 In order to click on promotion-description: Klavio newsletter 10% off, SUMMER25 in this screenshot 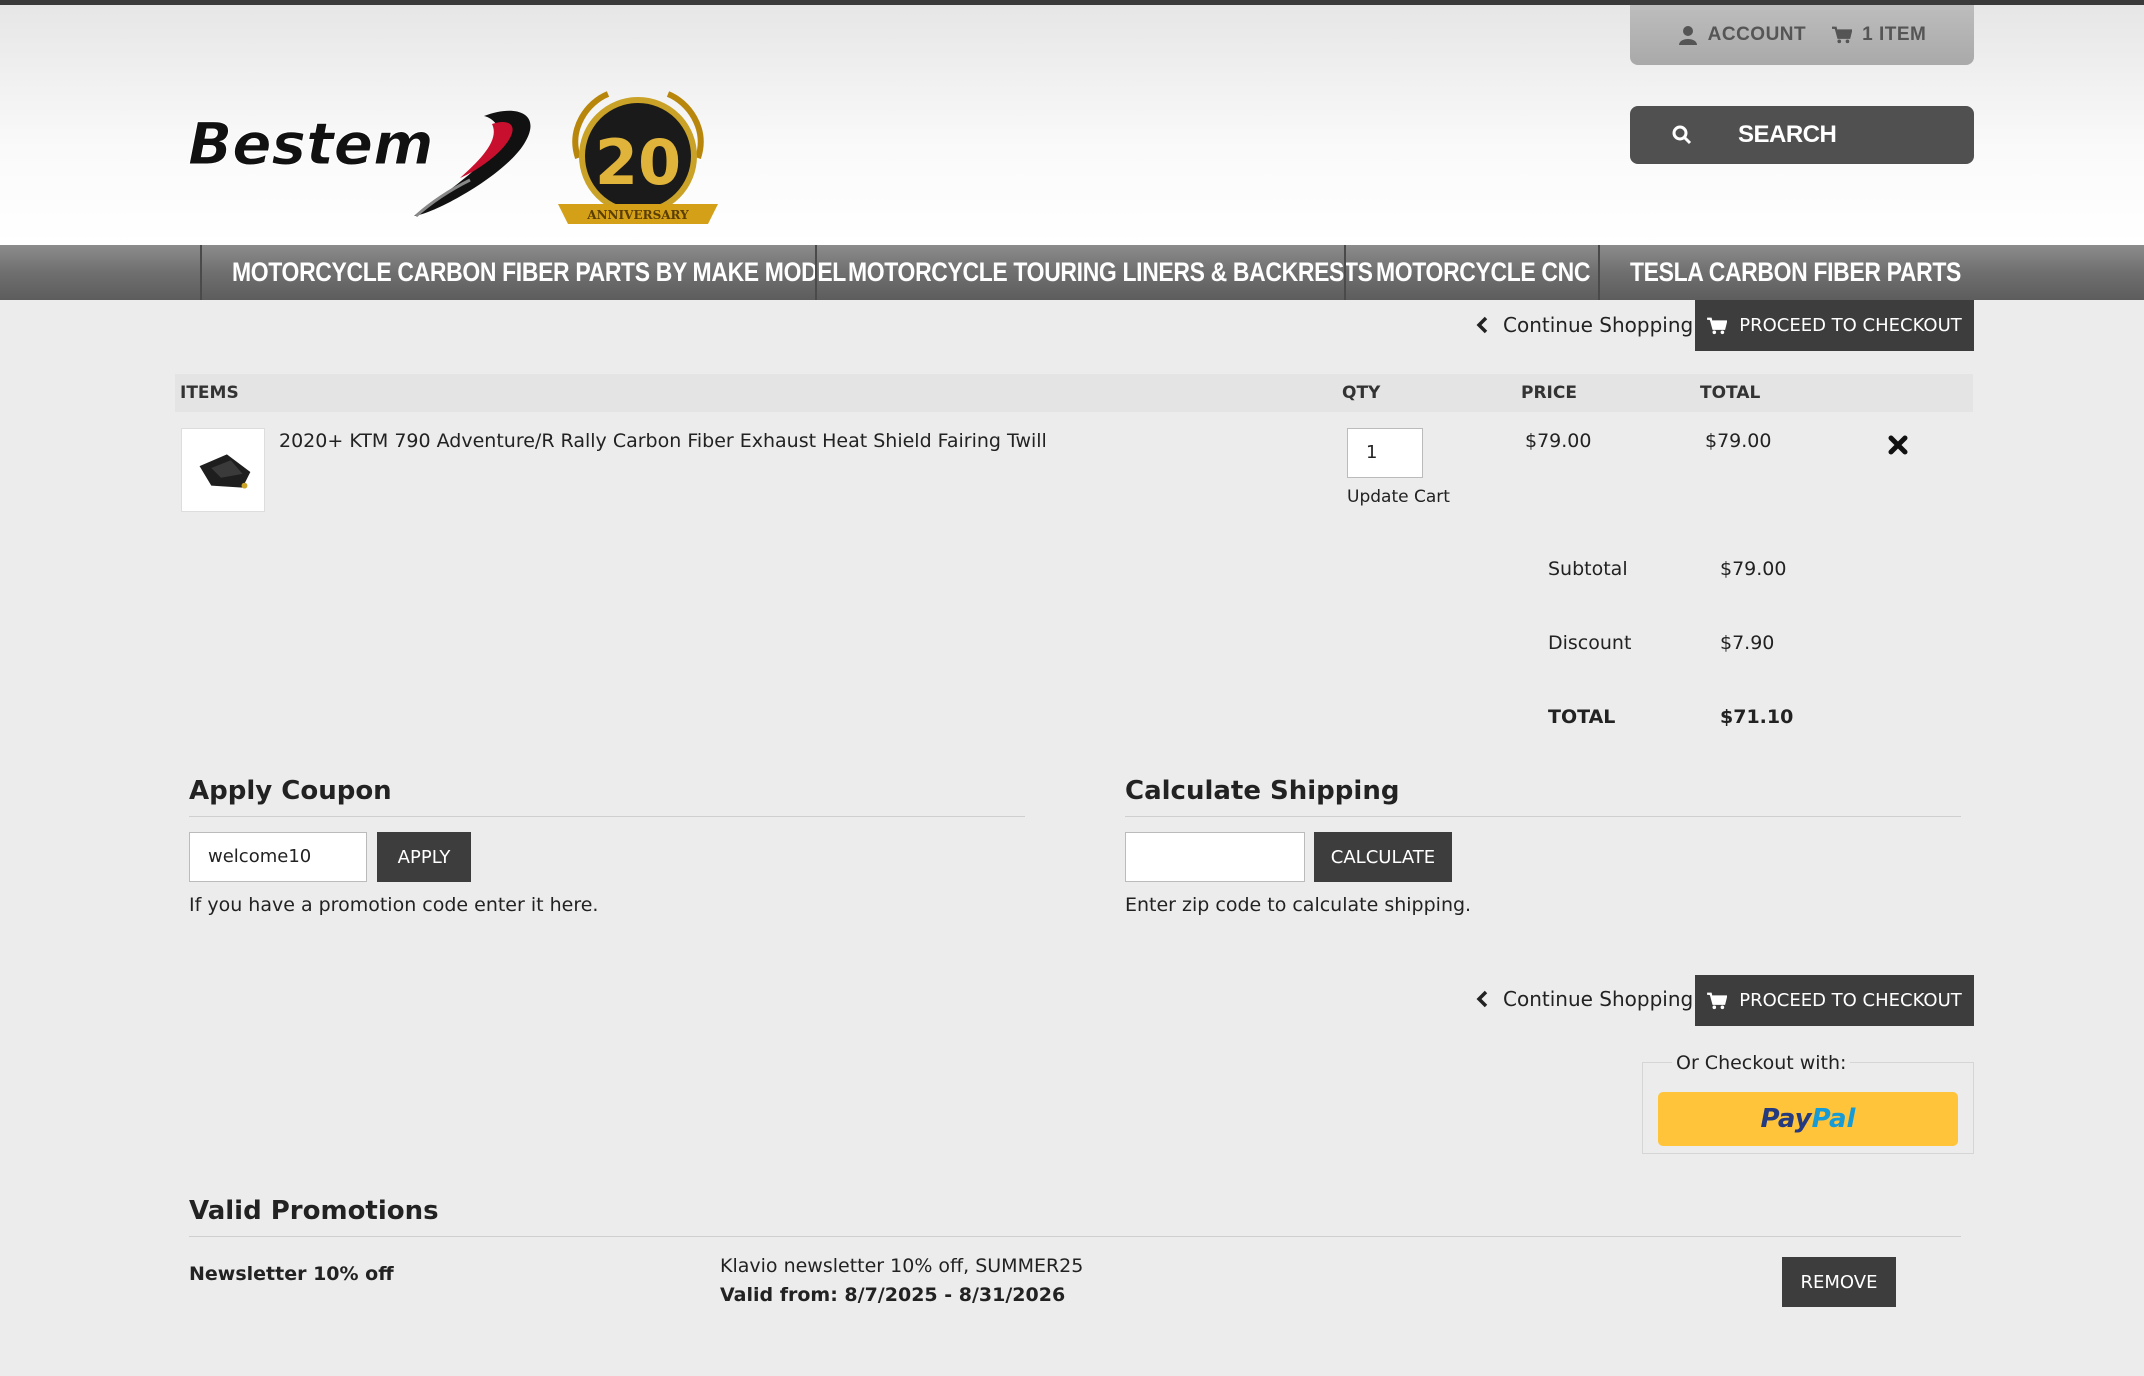, I will do `click(902, 1266)`.